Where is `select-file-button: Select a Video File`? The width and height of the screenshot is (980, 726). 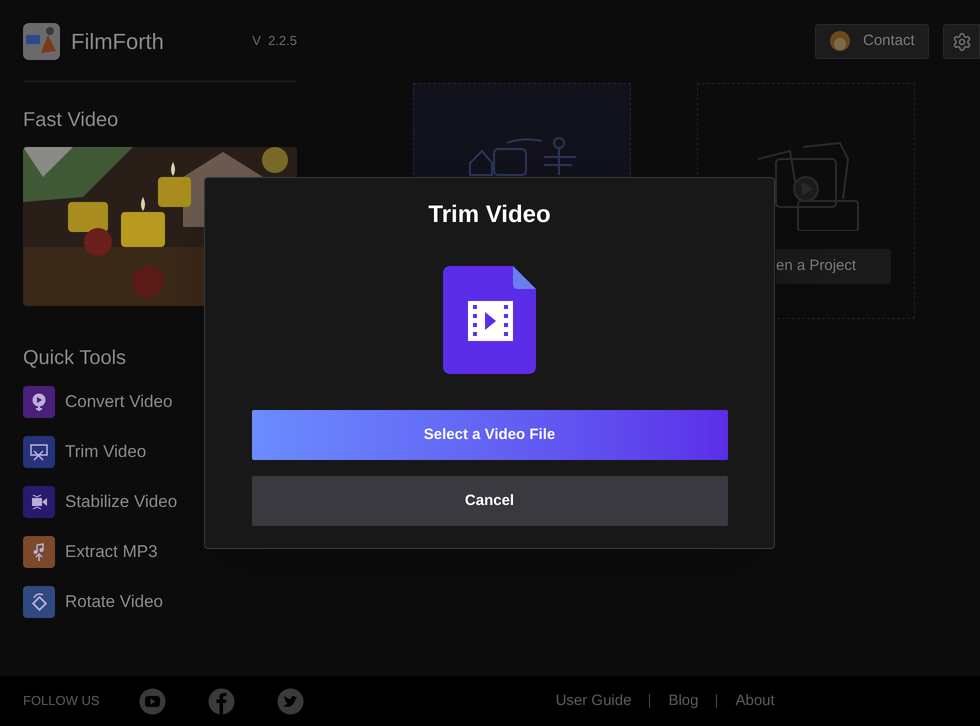 select-file-button: Select a Video File is located at coordinates (490, 435).